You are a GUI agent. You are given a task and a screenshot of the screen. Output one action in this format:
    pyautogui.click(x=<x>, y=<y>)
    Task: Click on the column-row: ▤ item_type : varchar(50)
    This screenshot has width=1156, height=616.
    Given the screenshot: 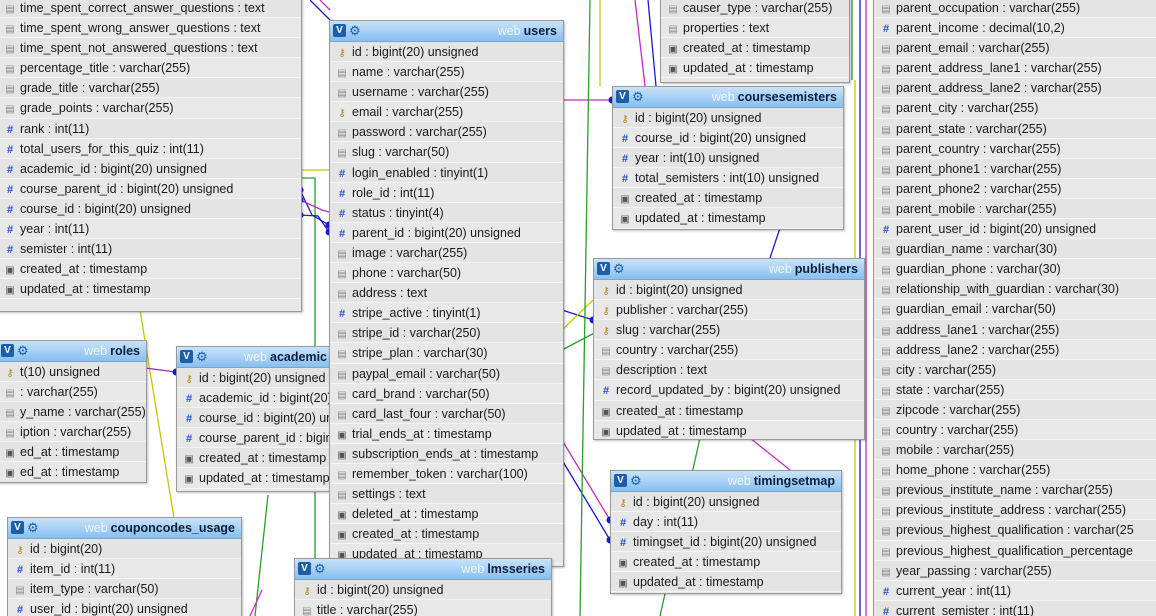 What is the action you would take?
    pyautogui.click(x=124, y=589)
    